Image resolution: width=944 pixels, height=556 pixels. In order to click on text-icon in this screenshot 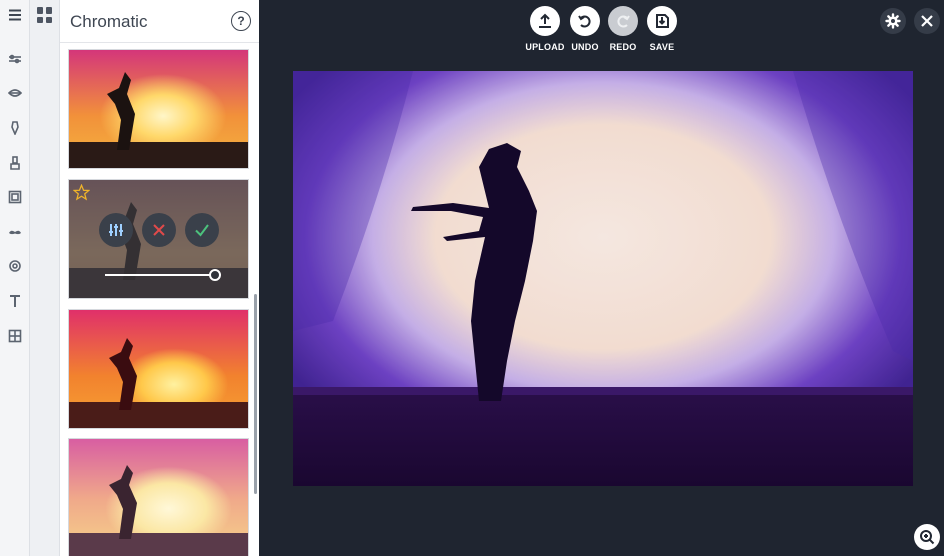, I will do `click(15, 301)`.